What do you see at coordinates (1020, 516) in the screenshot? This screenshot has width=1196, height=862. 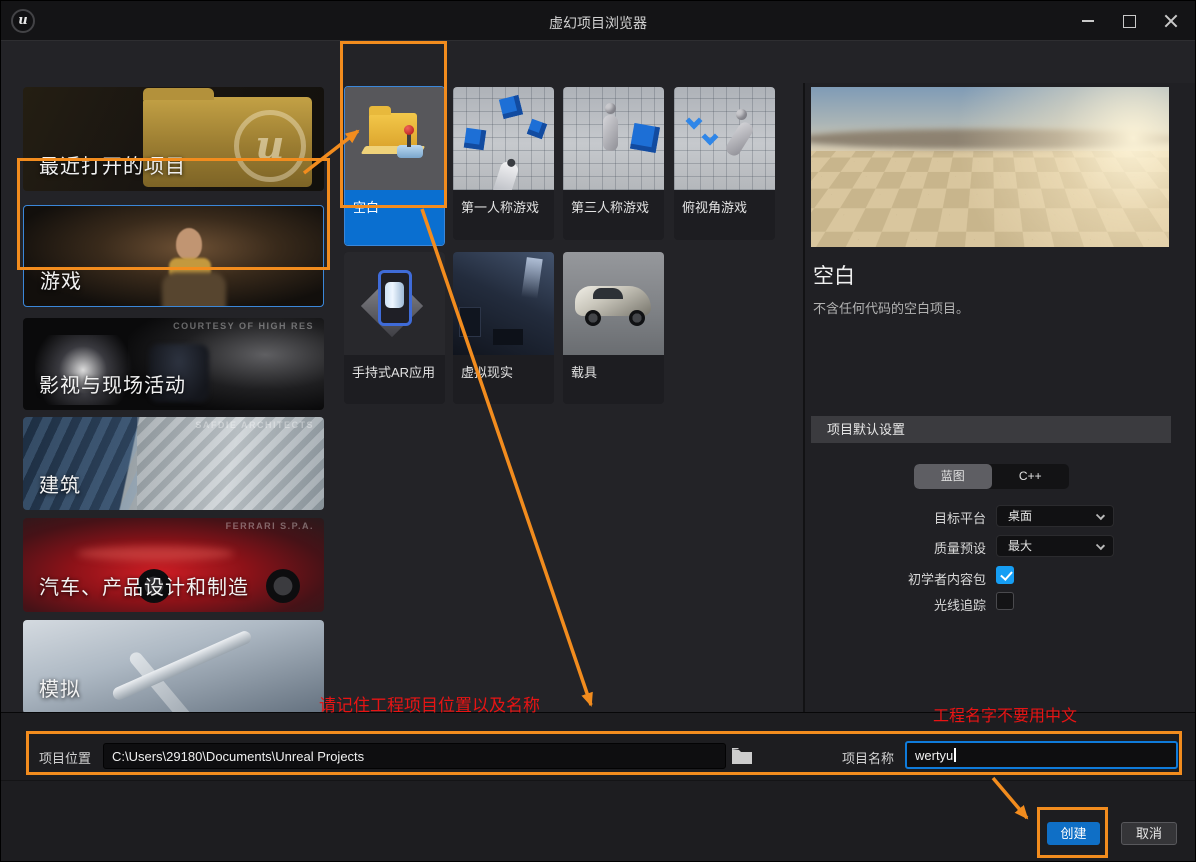 I see `target-platform-value: 桌面` at bounding box center [1020, 516].